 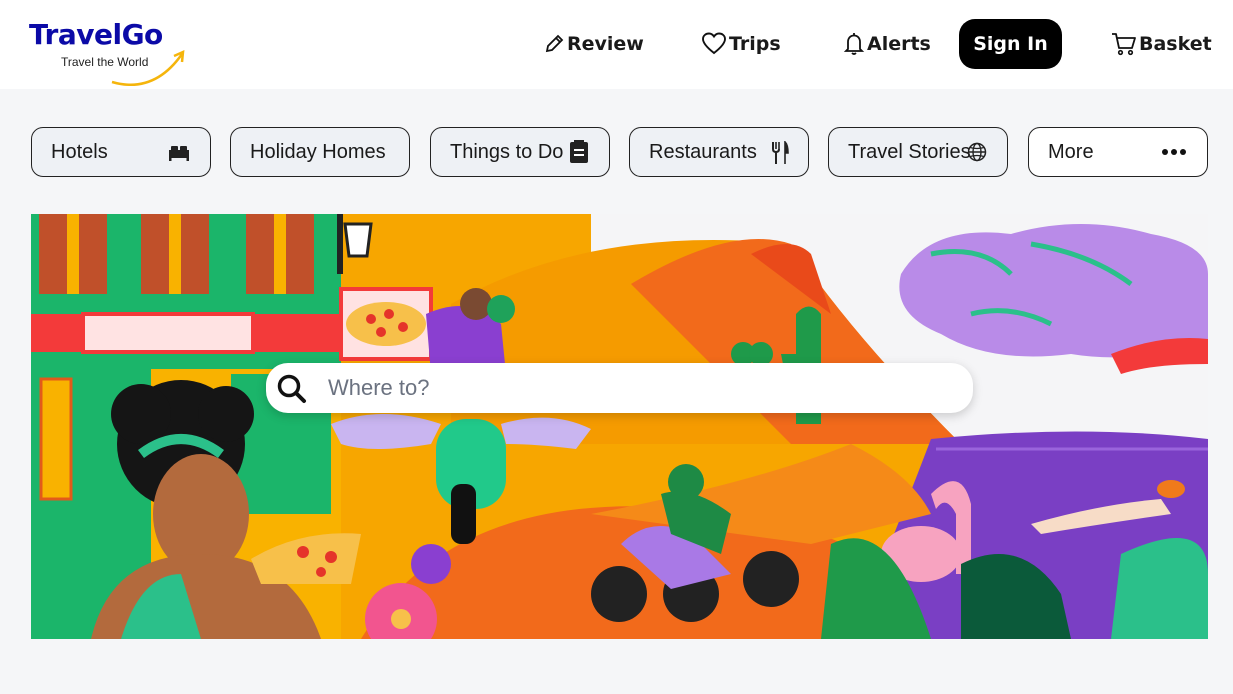 I want to click on cart-icon, so click(x=1124, y=44).